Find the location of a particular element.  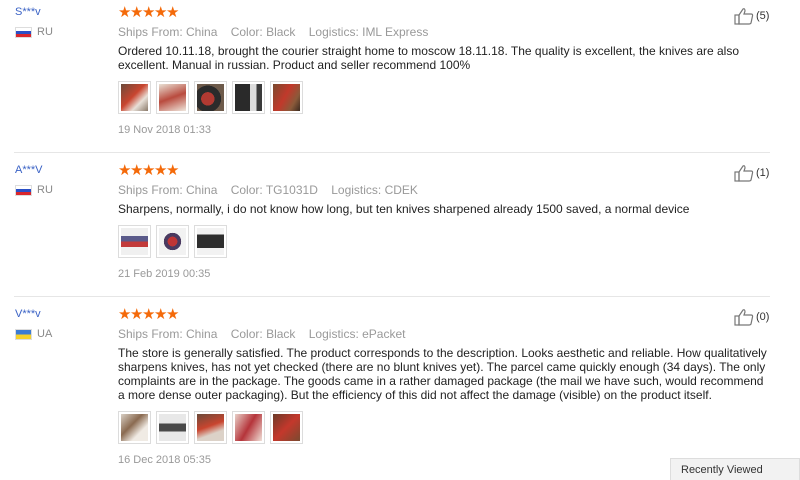

recently-viewed-tab: Recently Viewed is located at coordinates (735, 469).